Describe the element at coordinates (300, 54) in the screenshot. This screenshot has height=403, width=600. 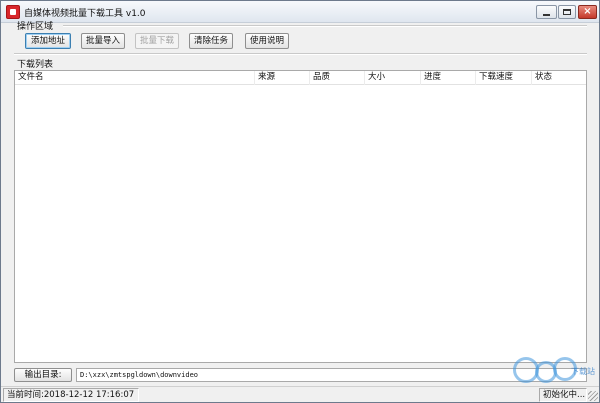
I see `operations-bottom-divider` at that location.